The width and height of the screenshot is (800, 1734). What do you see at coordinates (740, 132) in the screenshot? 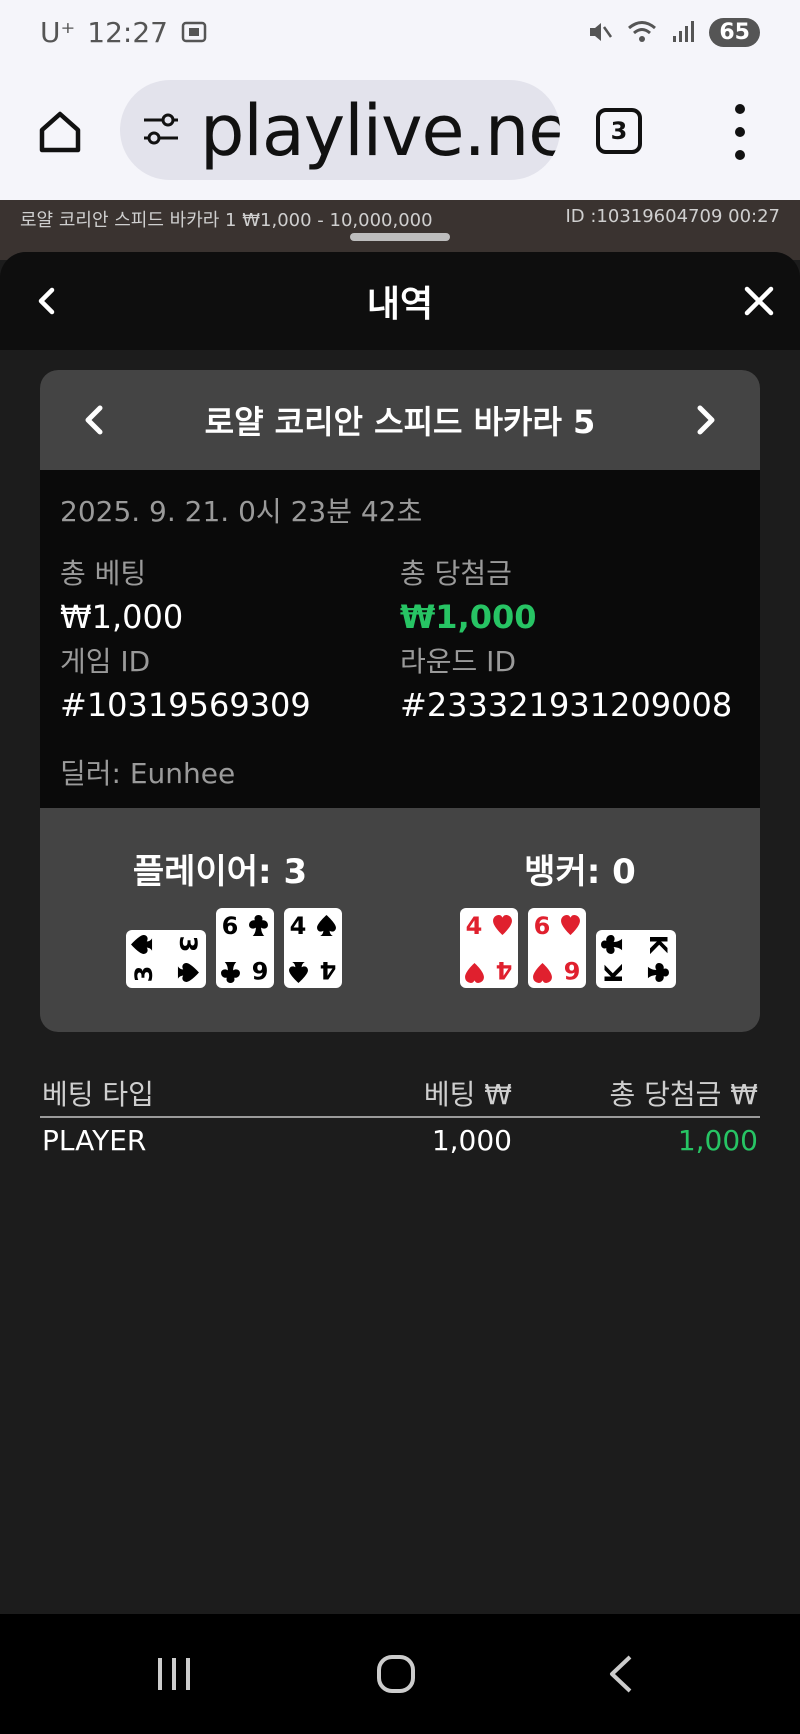
I see `more-menu-icon` at bounding box center [740, 132].